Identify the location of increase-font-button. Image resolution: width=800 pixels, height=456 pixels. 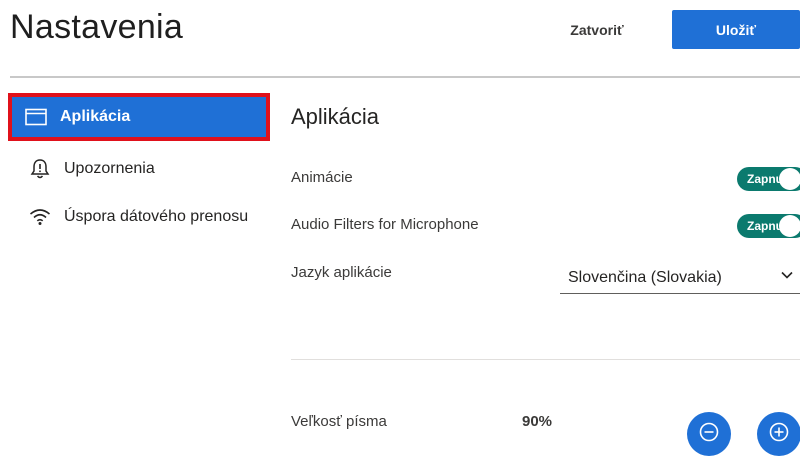
(778, 434).